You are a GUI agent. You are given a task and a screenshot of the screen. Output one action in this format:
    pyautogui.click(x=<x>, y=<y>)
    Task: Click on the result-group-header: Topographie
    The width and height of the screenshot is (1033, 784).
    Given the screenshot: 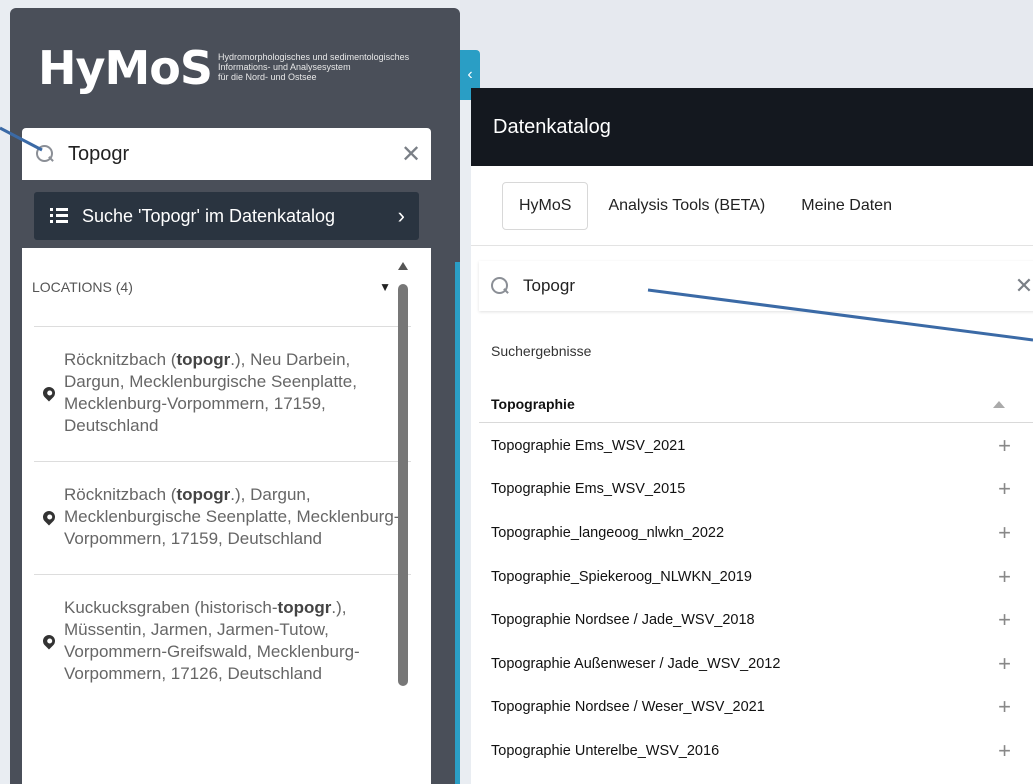 What is the action you would take?
    pyautogui.click(x=756, y=404)
    